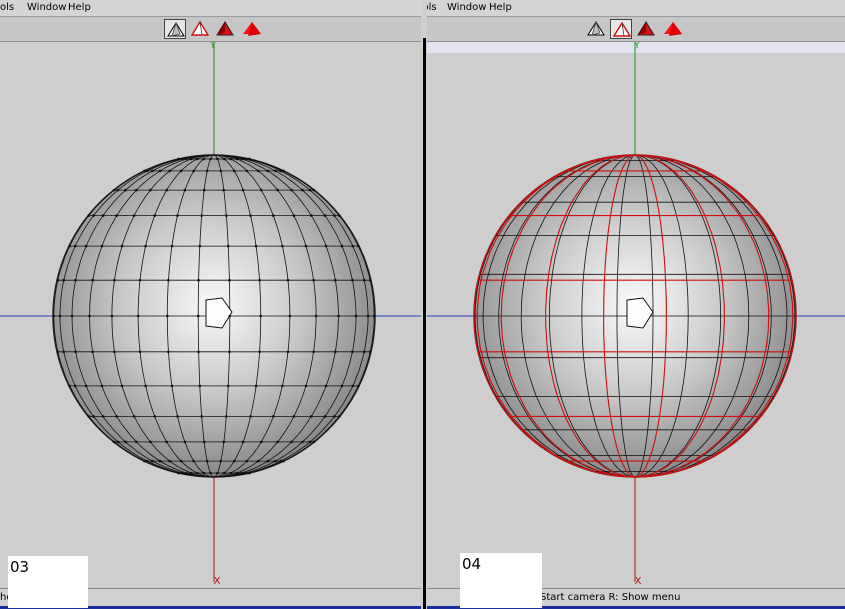  I want to click on outline-tetra-icon, so click(622, 29).